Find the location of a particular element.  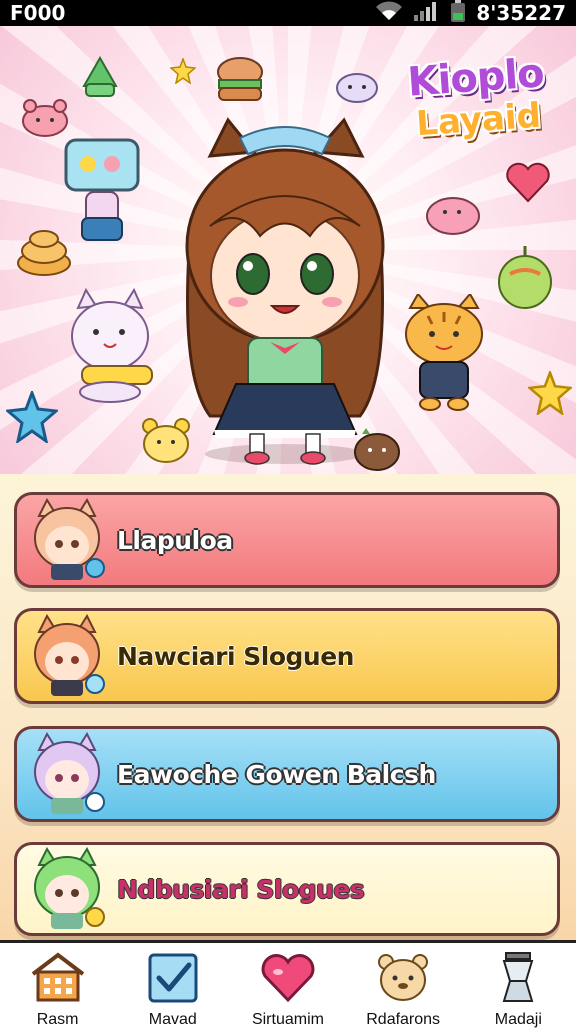

signal-icon is located at coordinates (427, 13).